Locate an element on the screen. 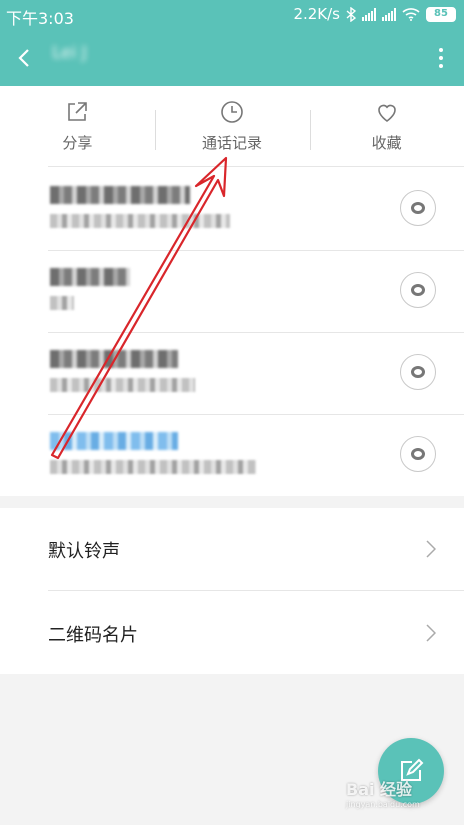  bluetooth-icon is located at coordinates (351, 14).